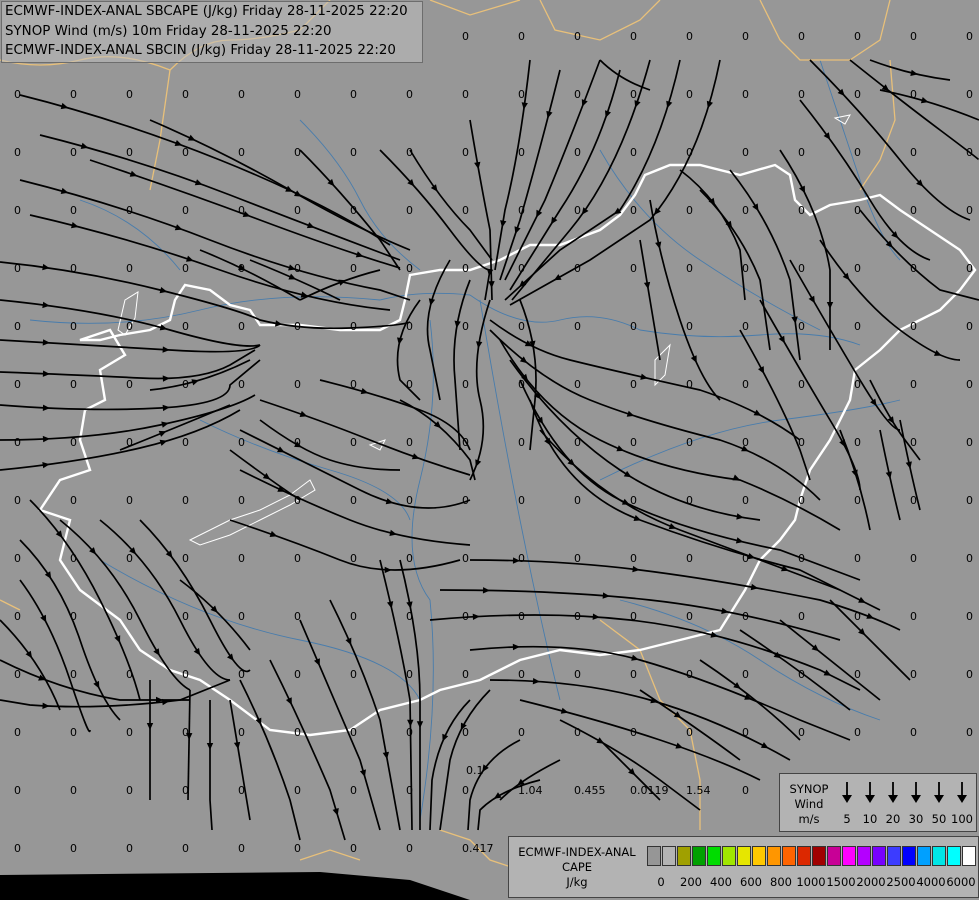 The height and width of the screenshot is (900, 979). I want to click on synop-wind-speed-label: 5, so click(847, 819).